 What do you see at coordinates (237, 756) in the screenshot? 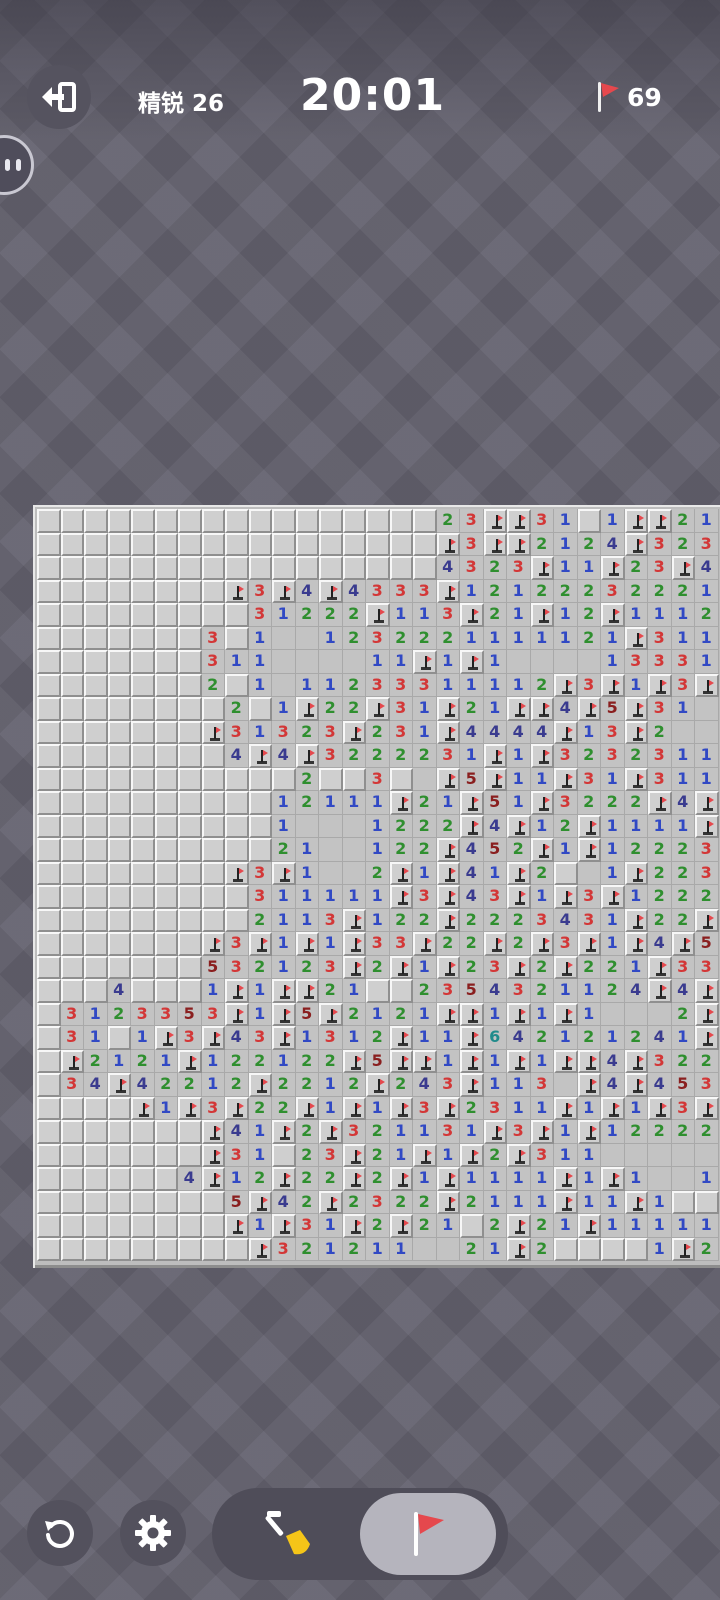
I see `cell-number: 4` at bounding box center [237, 756].